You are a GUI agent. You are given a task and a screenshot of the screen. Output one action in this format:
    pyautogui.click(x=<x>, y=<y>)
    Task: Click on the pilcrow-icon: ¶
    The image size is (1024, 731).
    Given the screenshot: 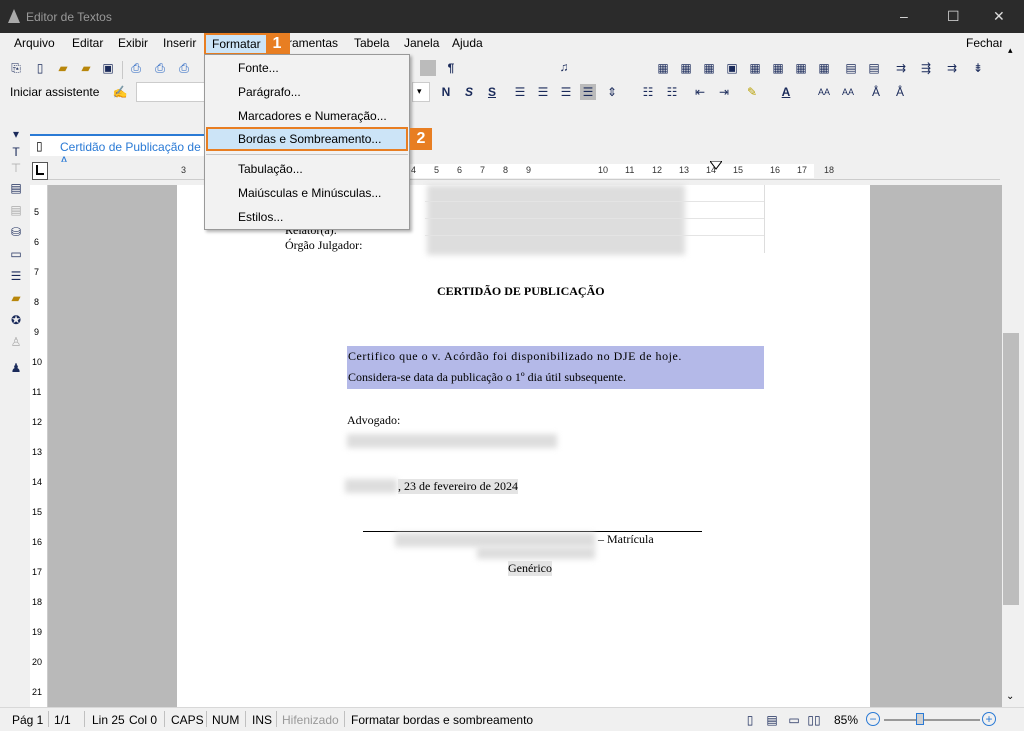 What is the action you would take?
    pyautogui.click(x=451, y=68)
    